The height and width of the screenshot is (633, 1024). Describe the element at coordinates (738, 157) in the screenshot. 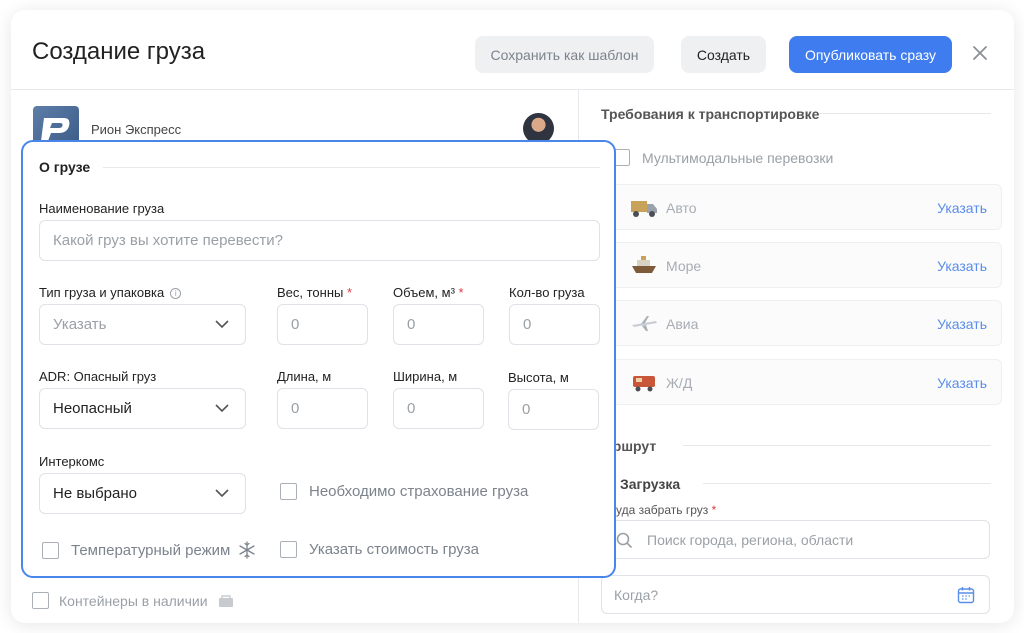

I see `multimodal-label: Мультимодальные перевозки` at that location.